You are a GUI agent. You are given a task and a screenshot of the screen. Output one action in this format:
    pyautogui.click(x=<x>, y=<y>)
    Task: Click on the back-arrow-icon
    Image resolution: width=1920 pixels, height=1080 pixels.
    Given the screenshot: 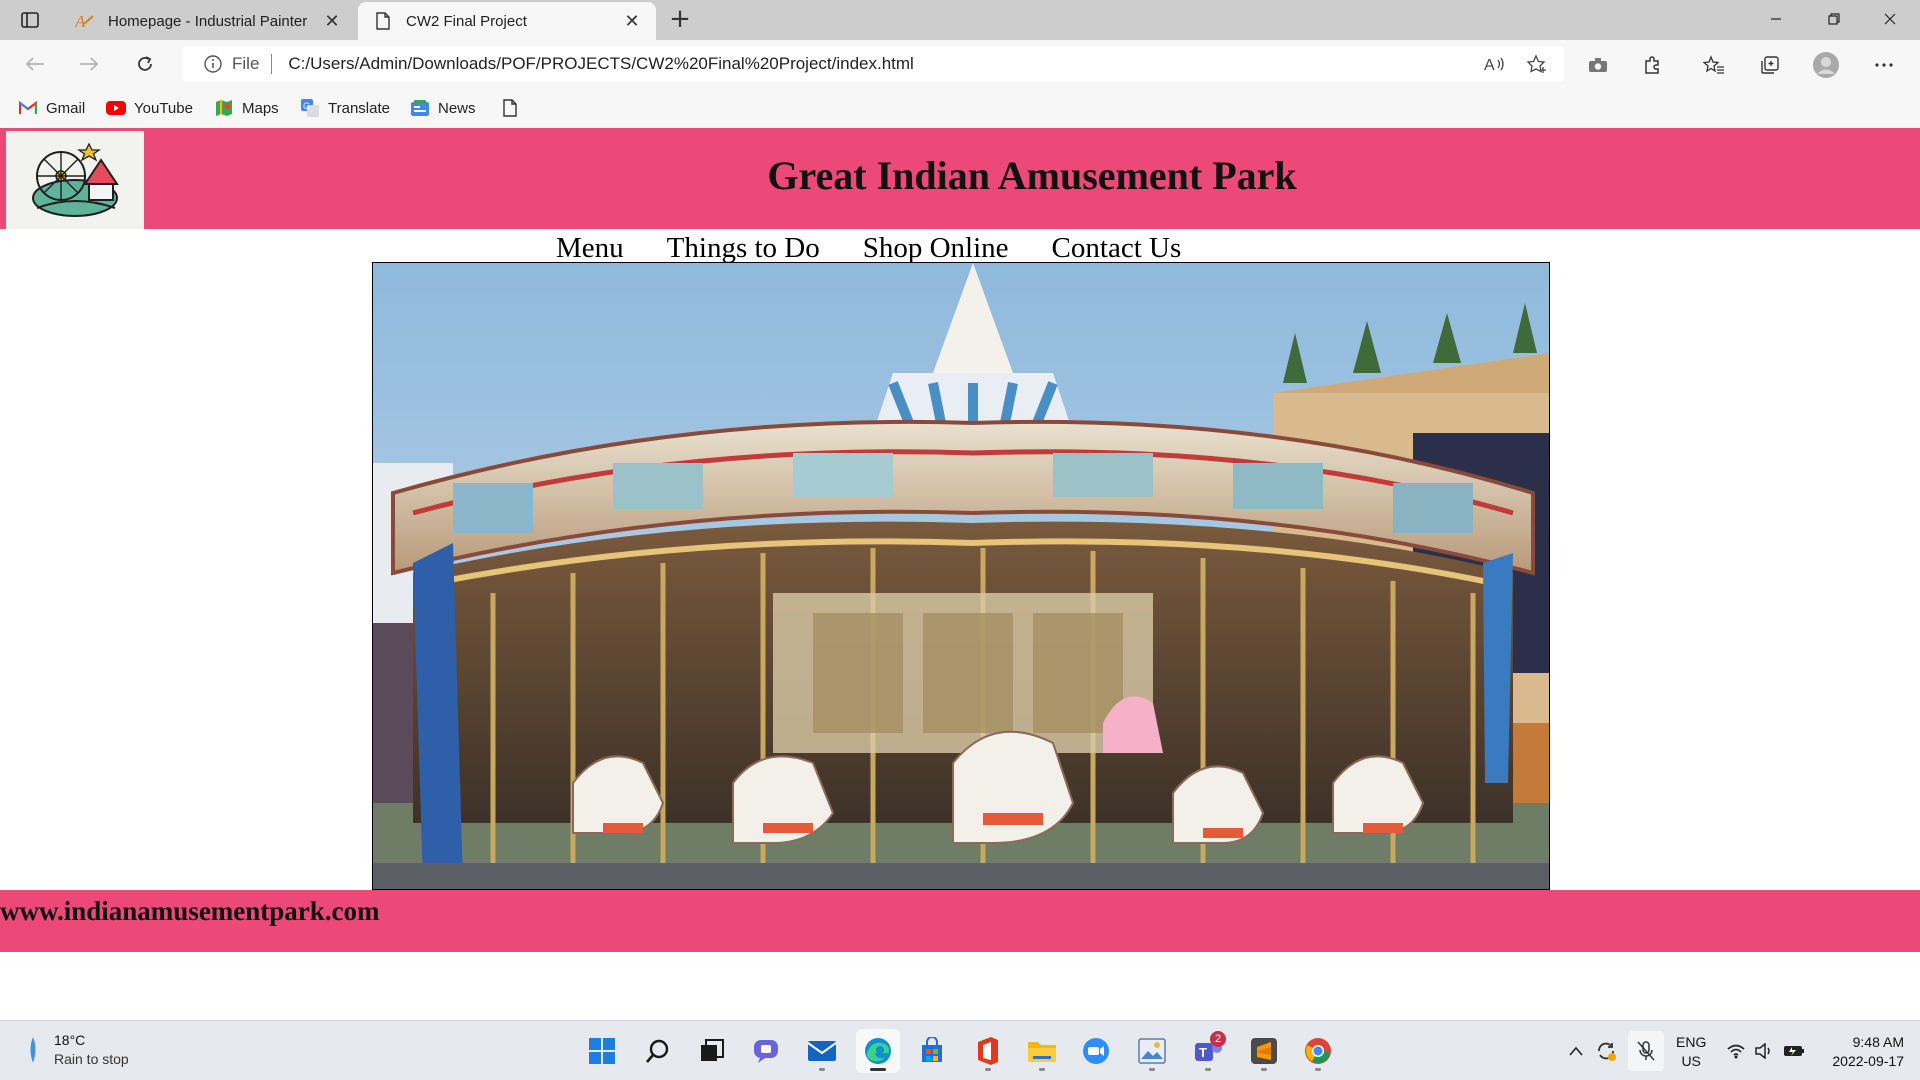 What is the action you would take?
    pyautogui.click(x=35, y=64)
    